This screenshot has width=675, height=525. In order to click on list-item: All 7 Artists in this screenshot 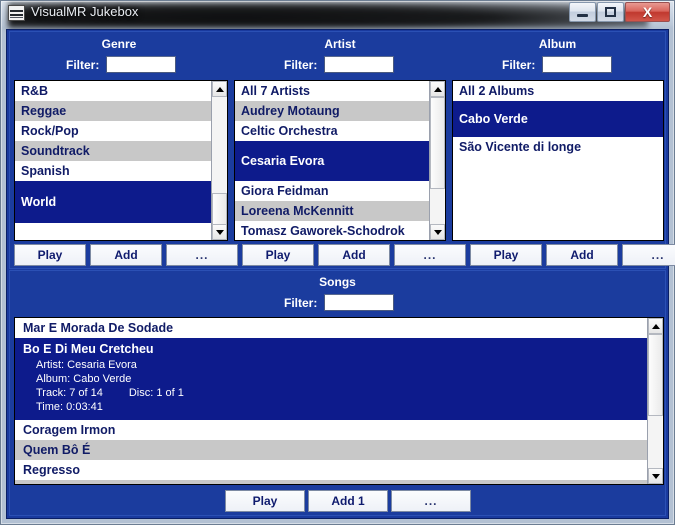, I will do `click(332, 91)`.